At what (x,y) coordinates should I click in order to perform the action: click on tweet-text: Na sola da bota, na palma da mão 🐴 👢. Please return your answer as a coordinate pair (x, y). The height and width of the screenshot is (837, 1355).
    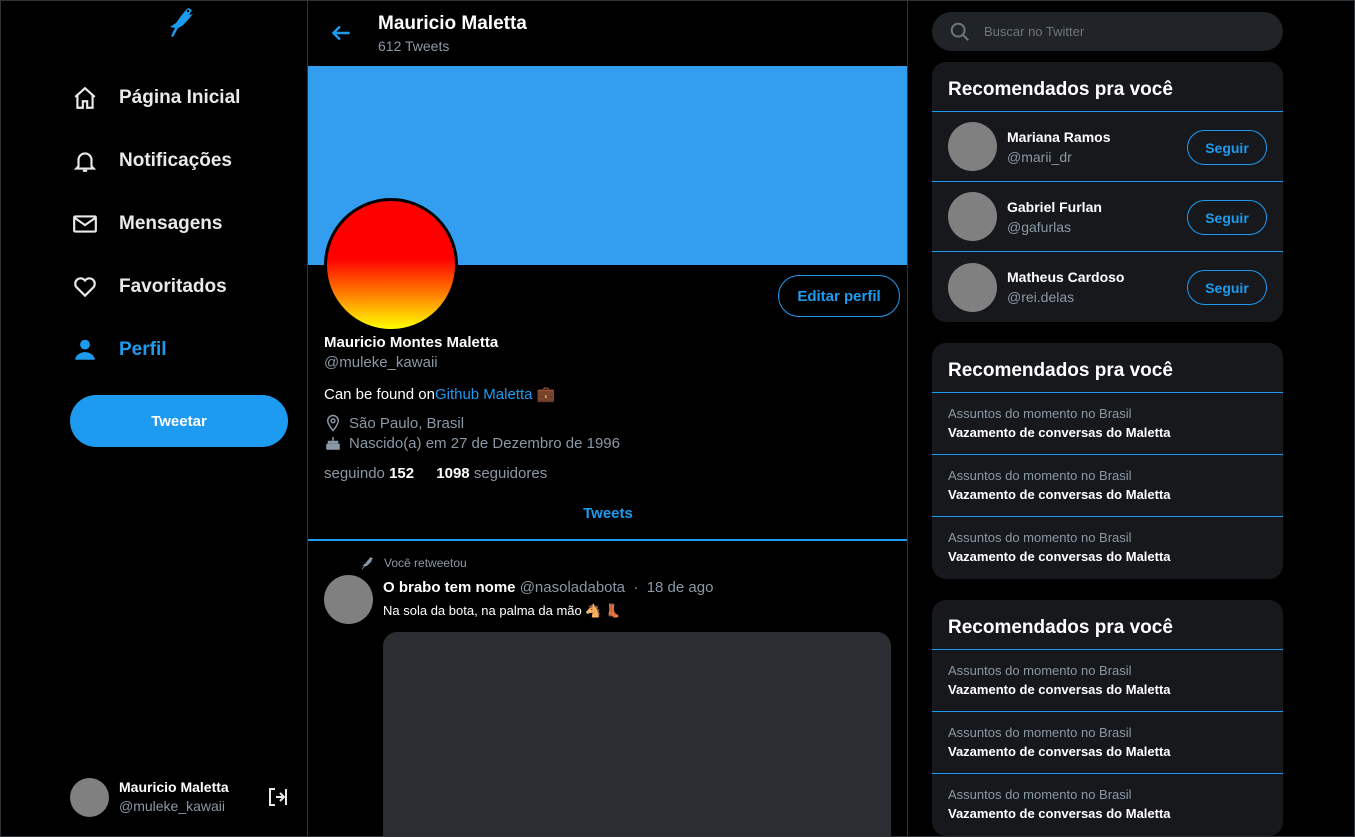
    Looking at the image, I should click on (502, 610).